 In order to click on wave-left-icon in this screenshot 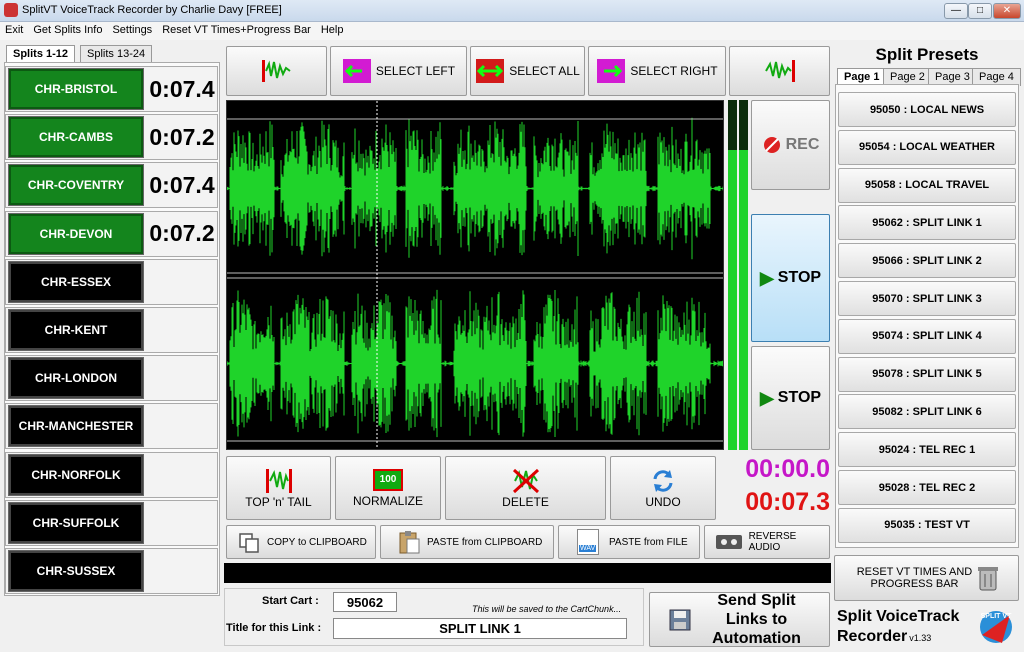, I will do `click(276, 71)`.